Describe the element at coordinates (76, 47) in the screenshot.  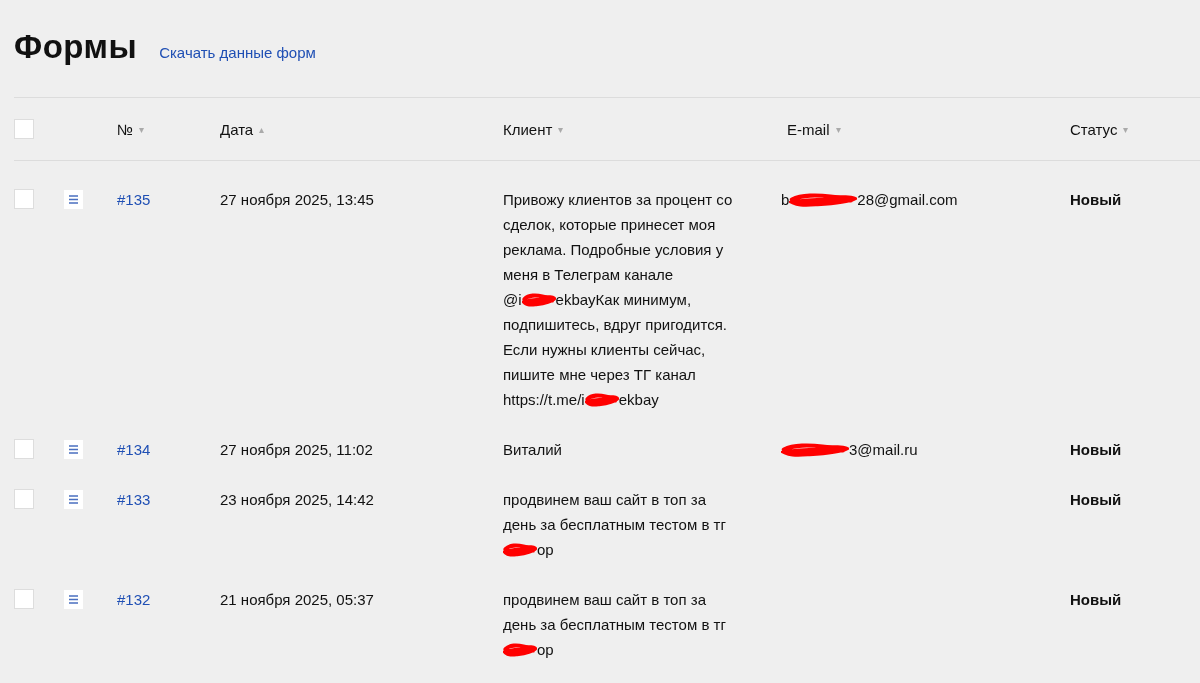
I see `page-title: Формы` at that location.